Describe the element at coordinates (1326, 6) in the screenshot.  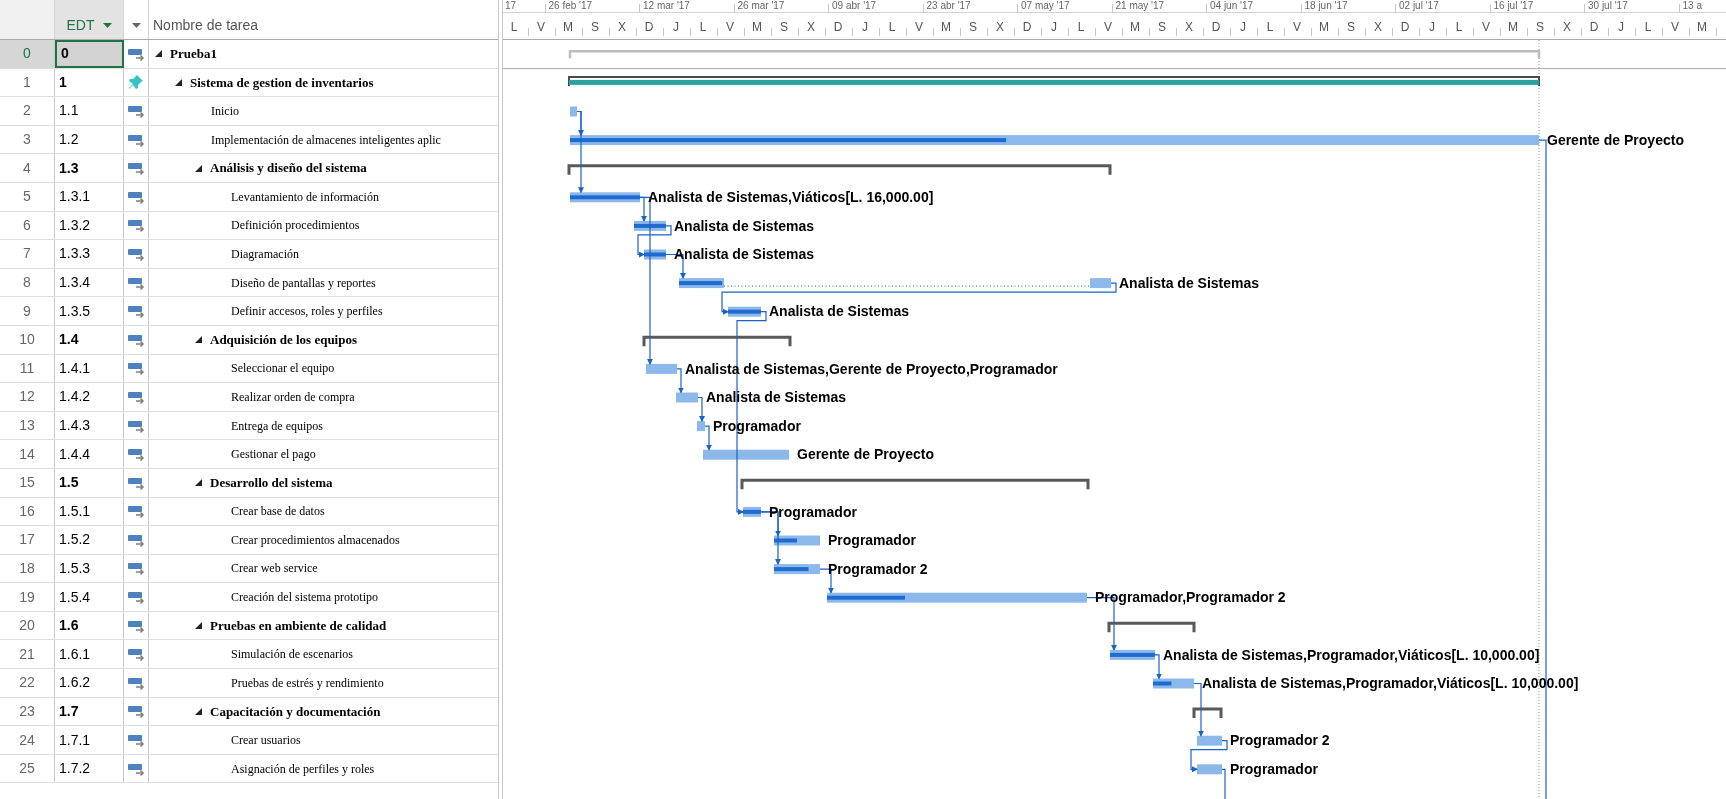
I see `timescale-label: 18 jun '17` at that location.